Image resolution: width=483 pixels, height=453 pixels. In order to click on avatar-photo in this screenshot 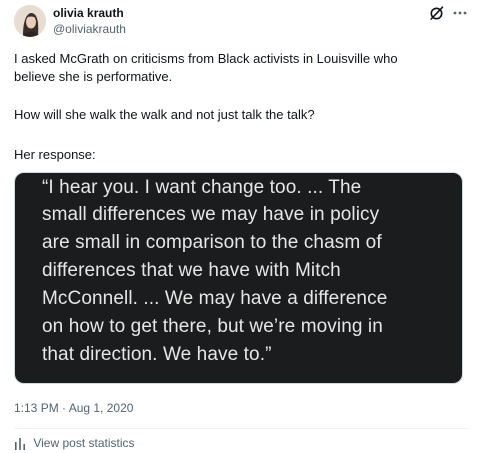, I will do `click(30, 21)`.